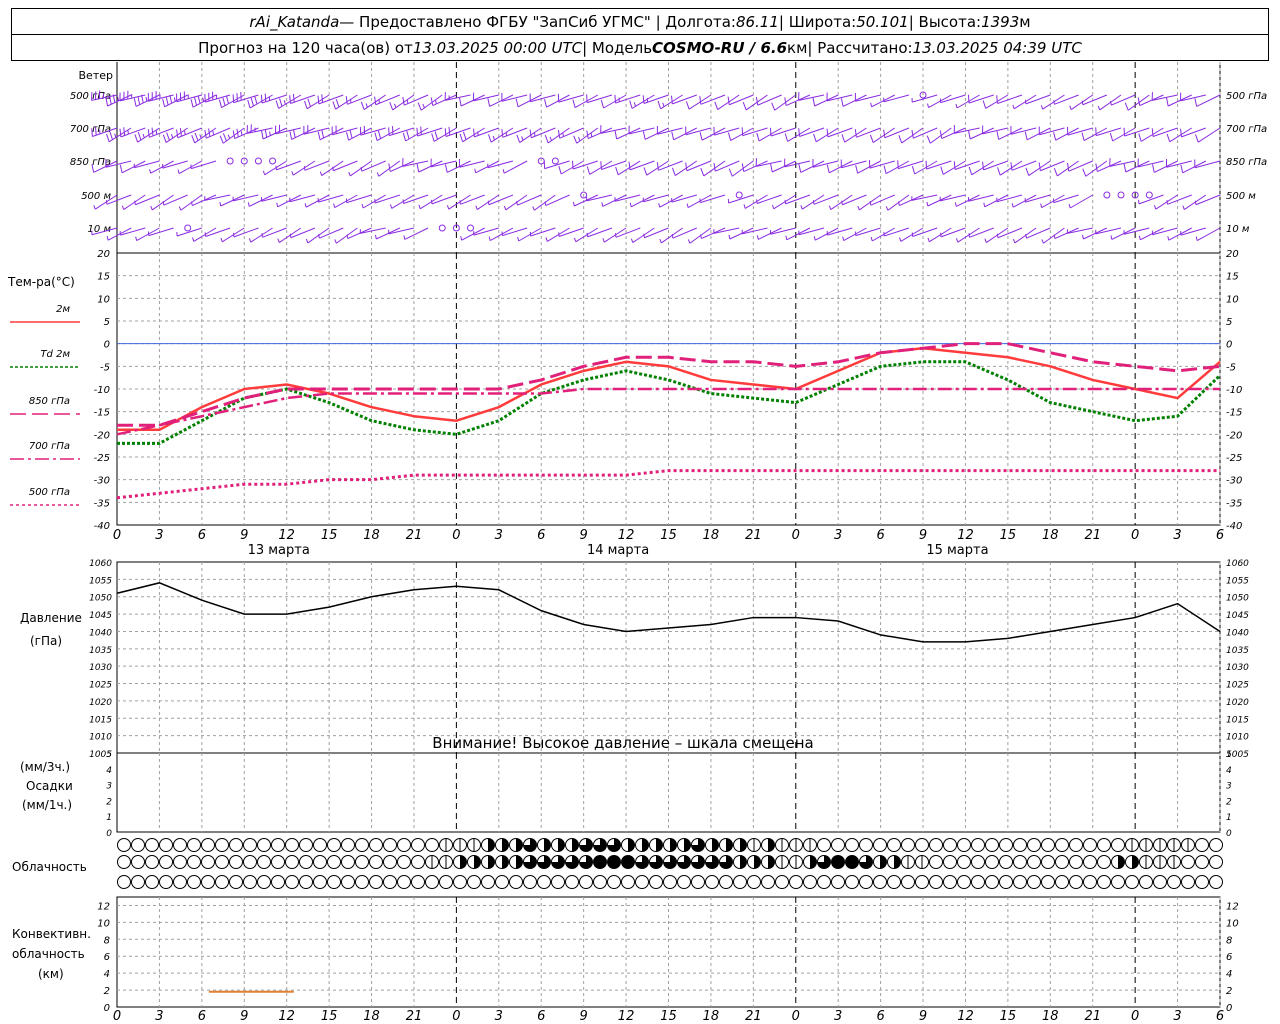 Image resolution: width=1280 pixels, height=1024 pixels. What do you see at coordinates (1237, 668) in the screenshot?
I see `pressure-tick-label-right: 1030` at bounding box center [1237, 668].